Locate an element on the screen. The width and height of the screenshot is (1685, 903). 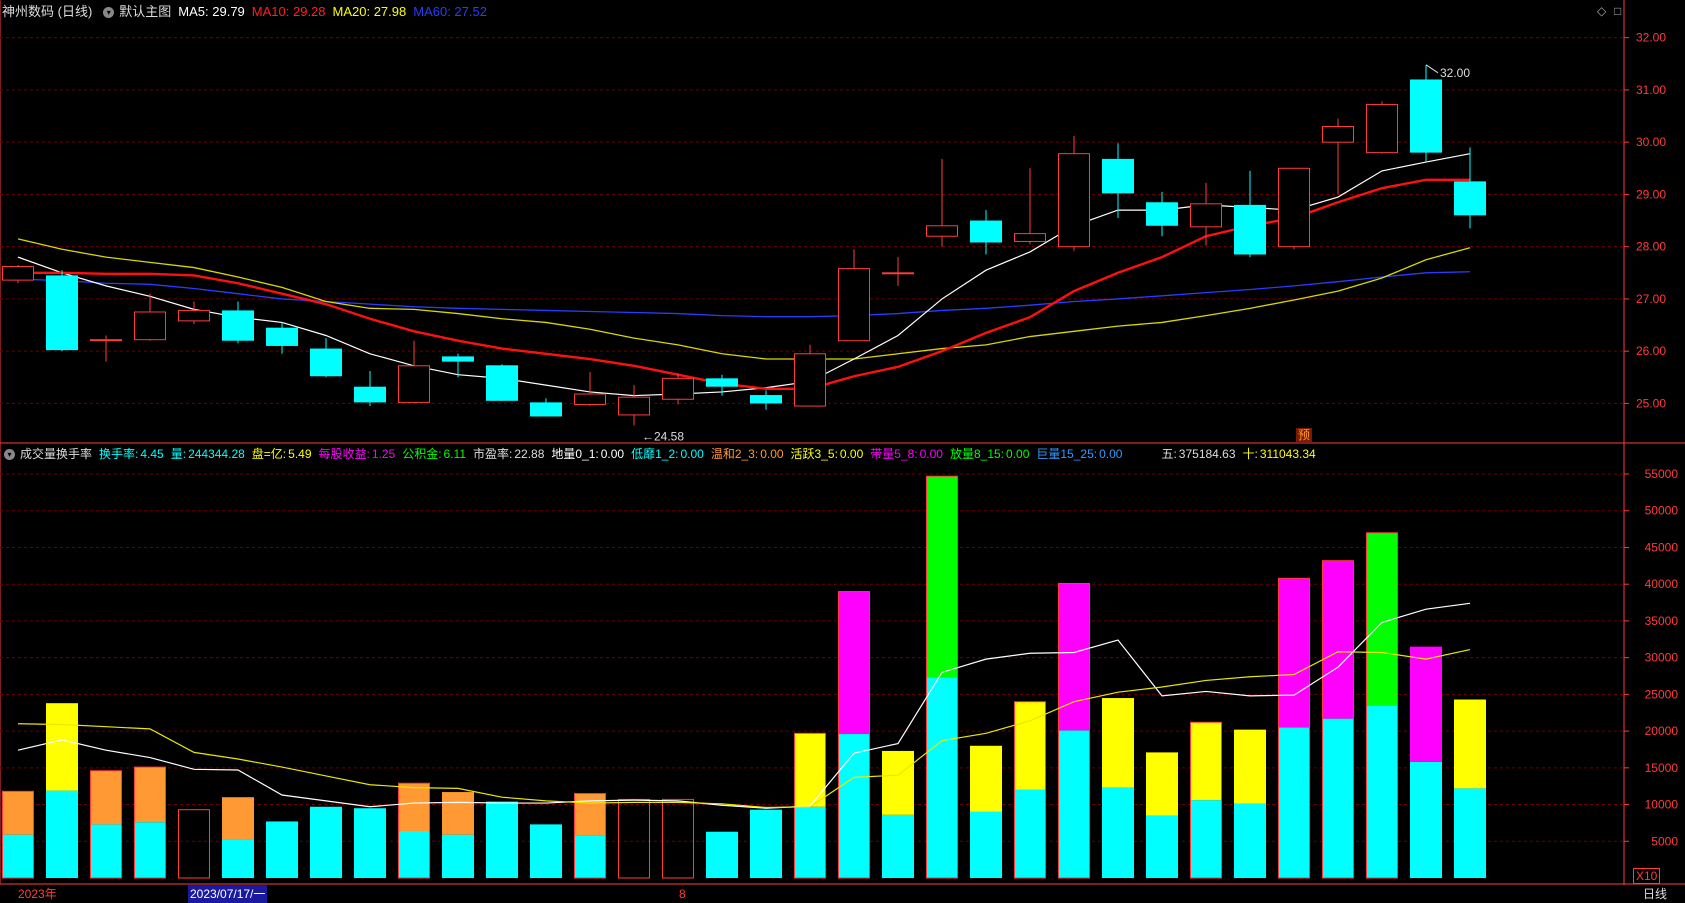
field-4-value: 6.11 is located at coordinates (455, 454).